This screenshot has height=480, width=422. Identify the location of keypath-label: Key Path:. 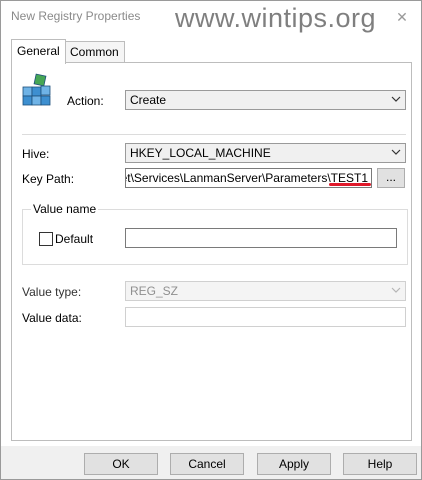
(48, 179).